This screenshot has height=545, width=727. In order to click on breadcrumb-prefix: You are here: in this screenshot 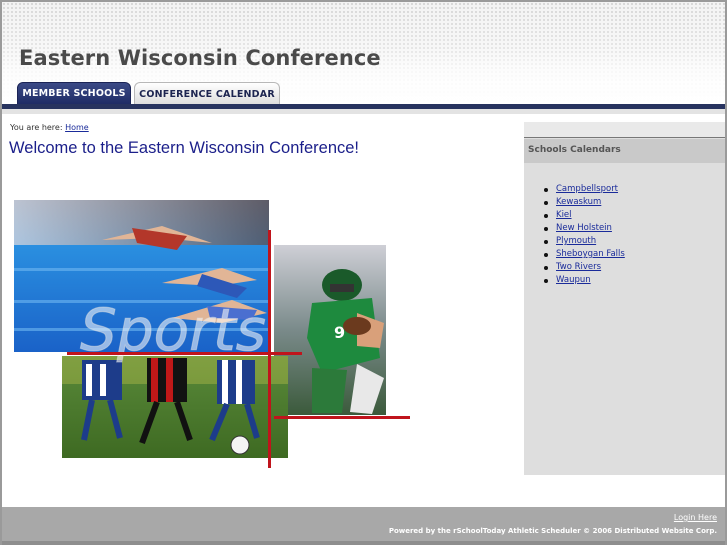, I will do `click(36, 127)`.